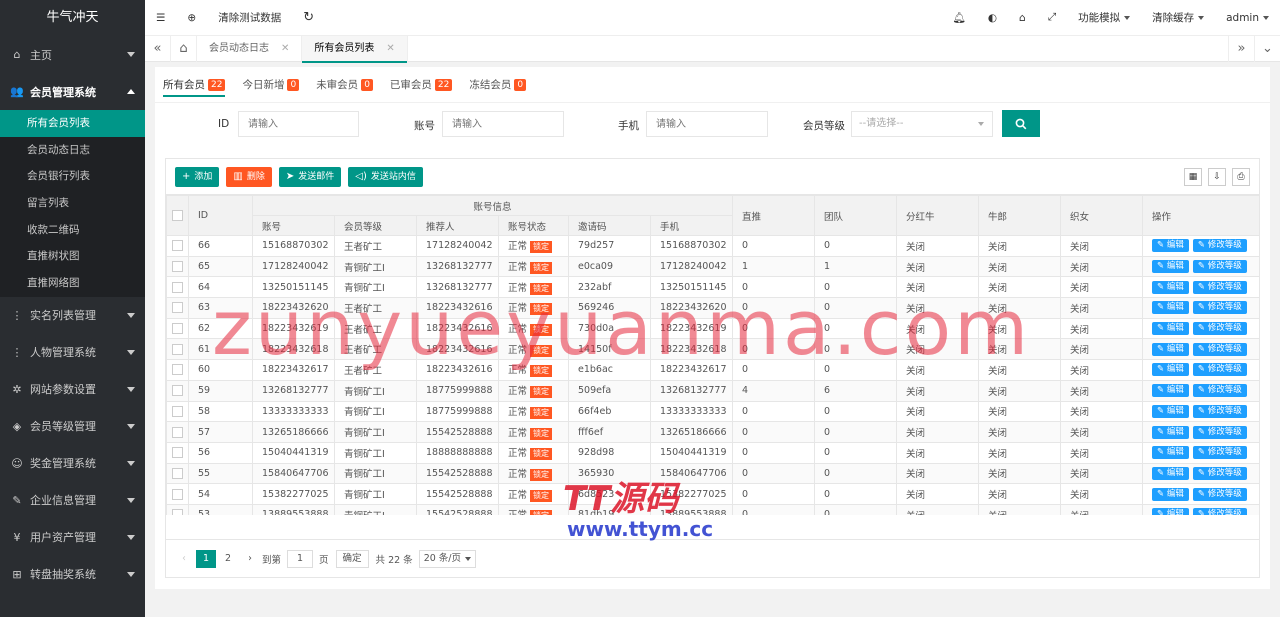  Describe the element at coordinates (194, 85) in the screenshot. I see `filter-tab: 所有会员 22` at that location.